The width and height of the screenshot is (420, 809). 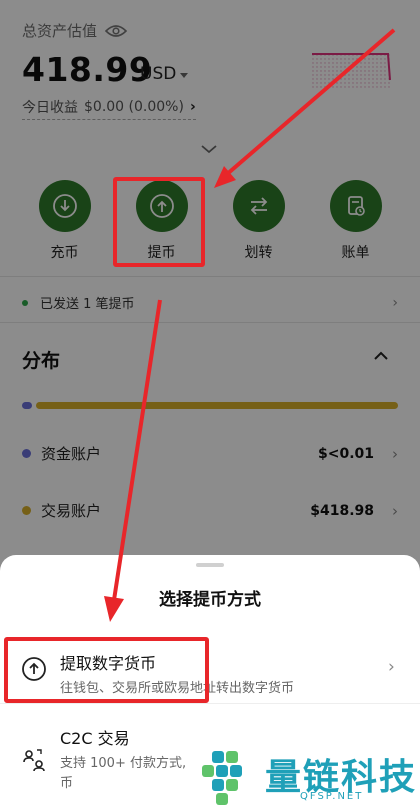 I want to click on watermark-subtext: QFSP.NET, so click(x=332, y=796).